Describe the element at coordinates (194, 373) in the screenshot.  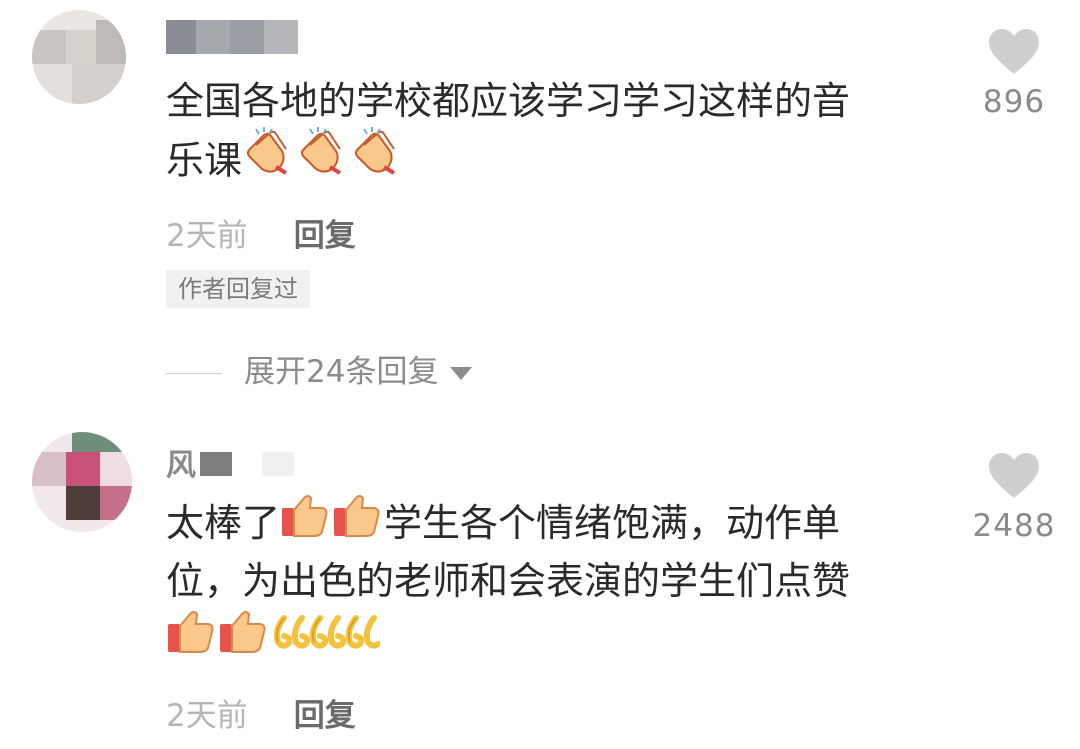
I see `divider` at that location.